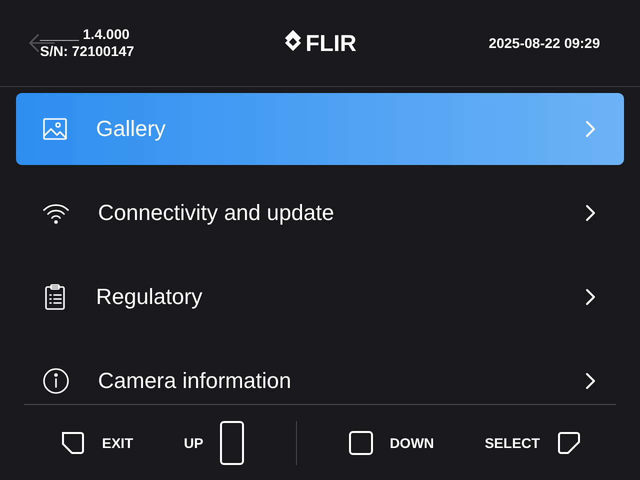 This screenshot has width=640, height=480. What do you see at coordinates (55, 129) in the screenshot?
I see `image-icon` at bounding box center [55, 129].